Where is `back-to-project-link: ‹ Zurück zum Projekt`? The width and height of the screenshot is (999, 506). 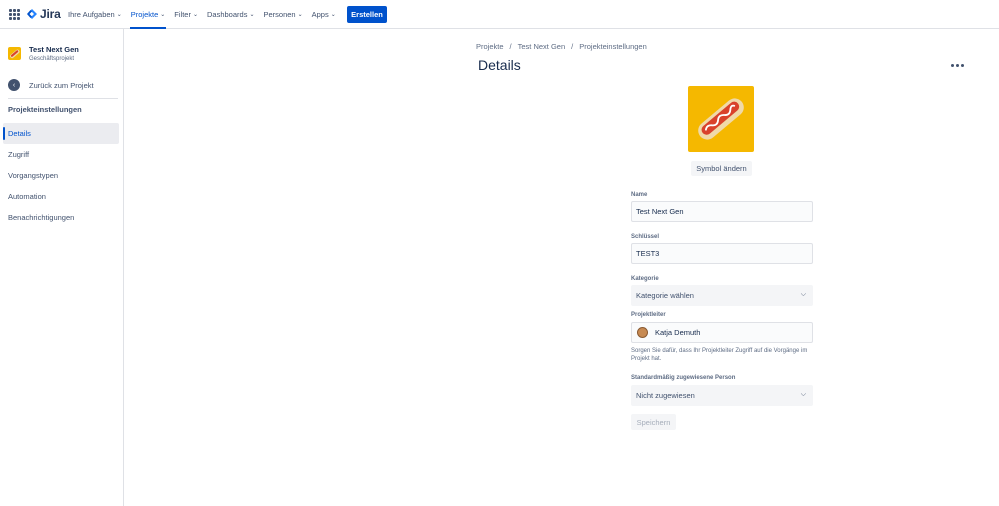
back-to-project-link: ‹ Zurück zum Projekt is located at coordinates (51, 85).